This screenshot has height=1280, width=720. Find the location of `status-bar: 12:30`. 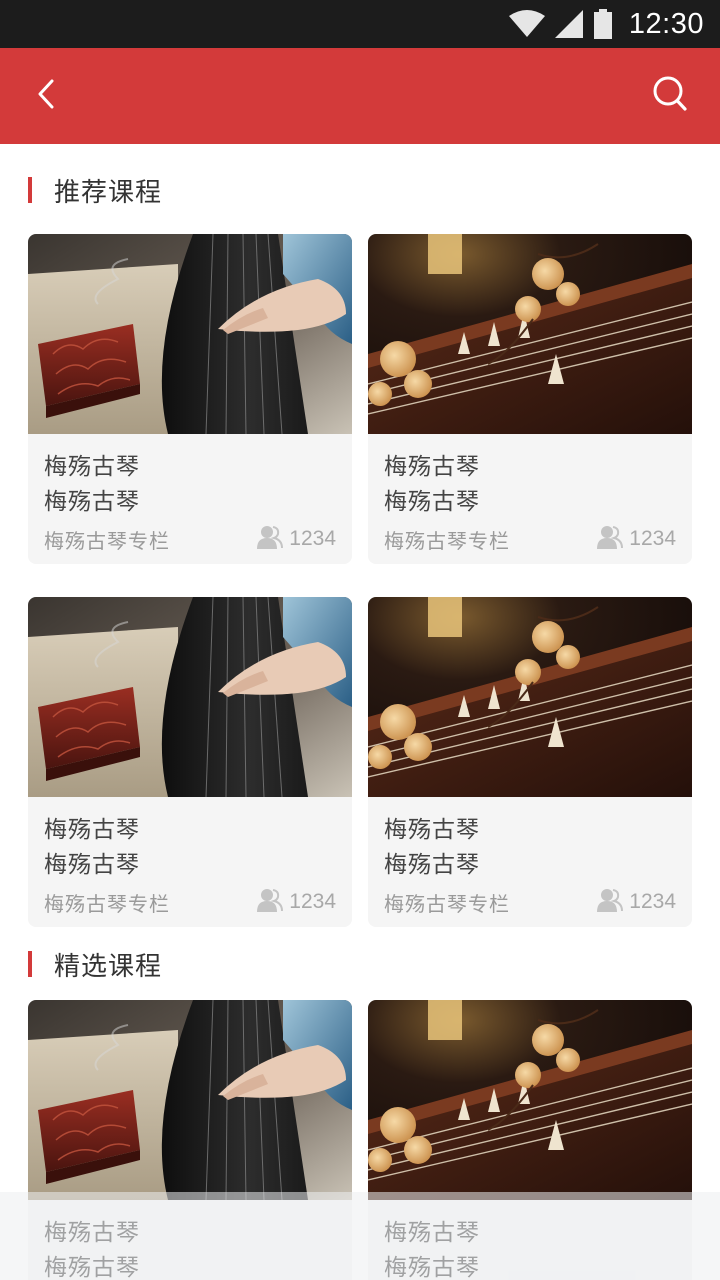

status-bar: 12:30 is located at coordinates (360, 24).